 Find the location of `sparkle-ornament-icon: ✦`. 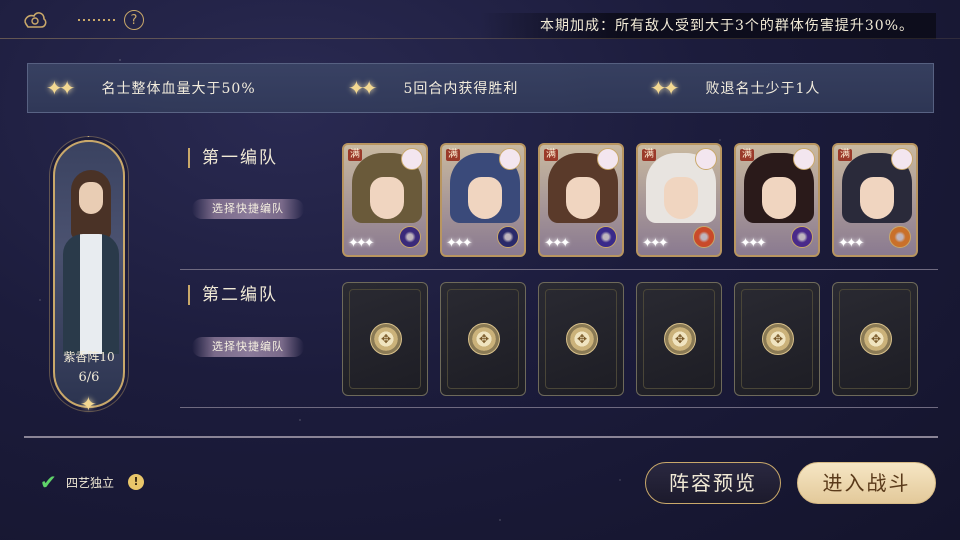

sparkle-ornament-icon: ✦ is located at coordinates (88, 404).